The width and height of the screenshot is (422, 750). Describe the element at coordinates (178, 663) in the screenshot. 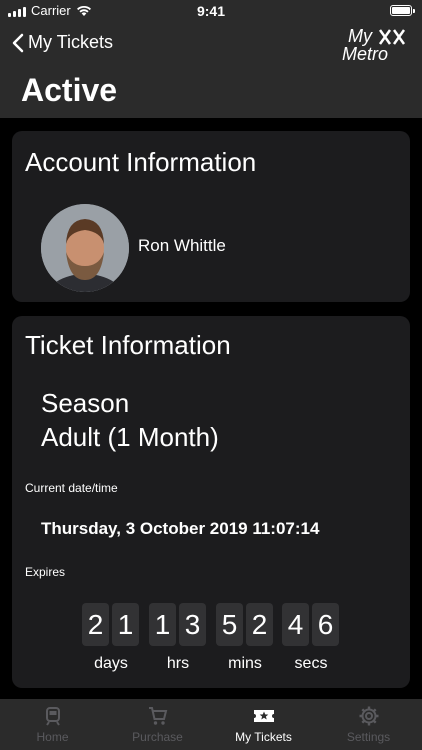

I see `hrs-unit-label: hrs` at that location.